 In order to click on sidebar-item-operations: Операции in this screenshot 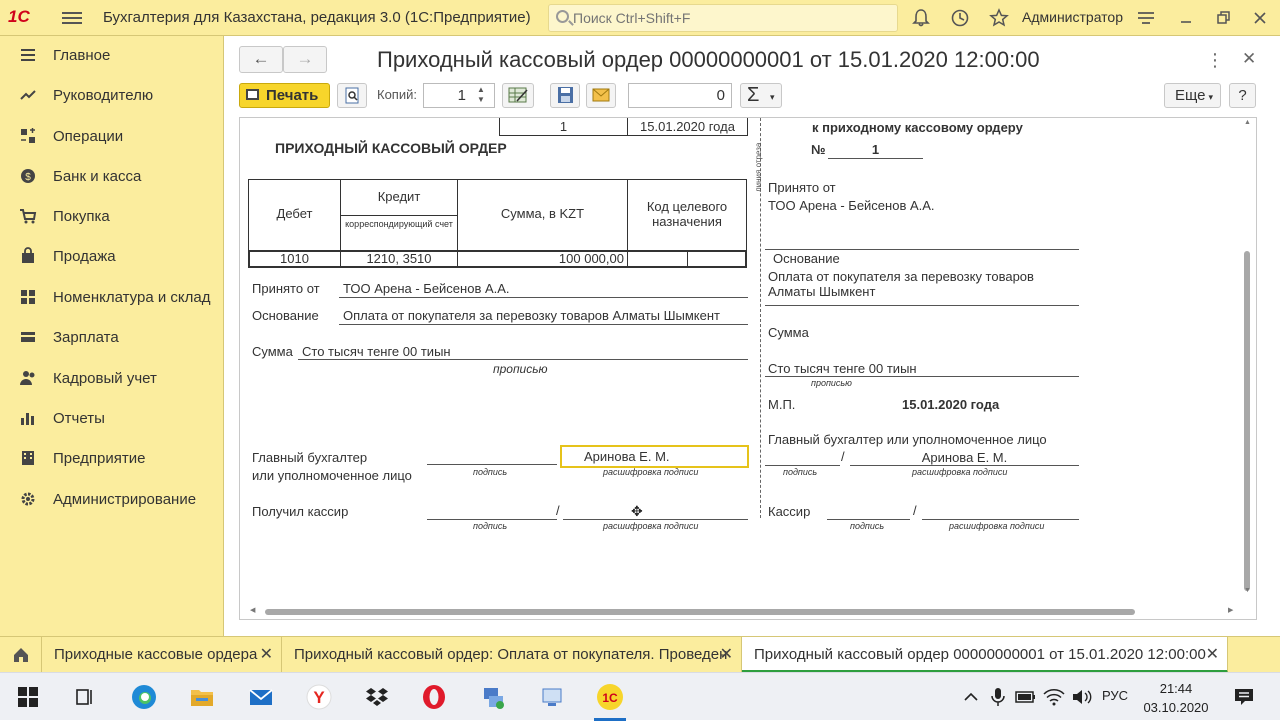, I will do `click(112, 137)`.